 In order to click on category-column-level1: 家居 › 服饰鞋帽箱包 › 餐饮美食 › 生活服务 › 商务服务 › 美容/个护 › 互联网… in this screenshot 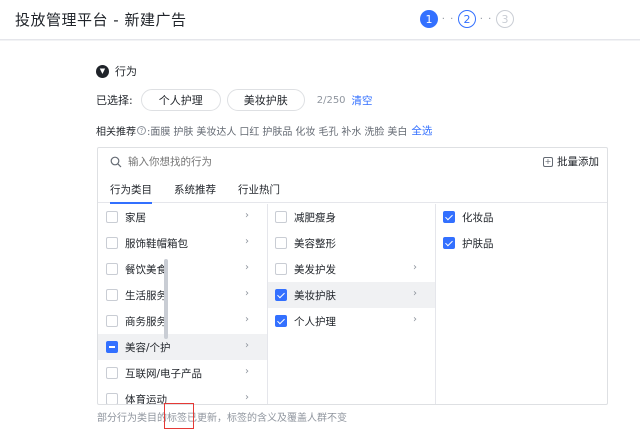, I will do `click(183, 304)`.